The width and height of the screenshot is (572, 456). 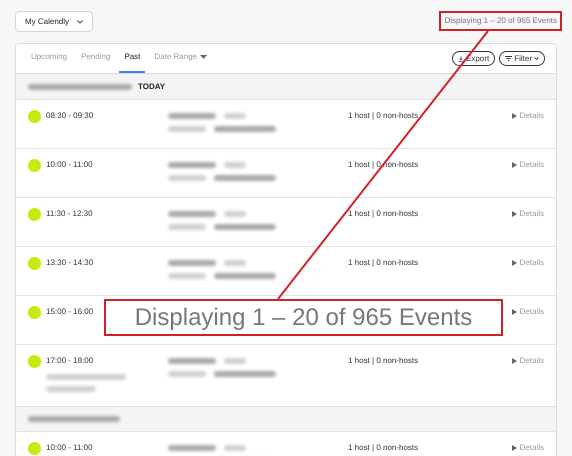 What do you see at coordinates (70, 116) in the screenshot?
I see `event-time: 08:30 - 09:30` at bounding box center [70, 116].